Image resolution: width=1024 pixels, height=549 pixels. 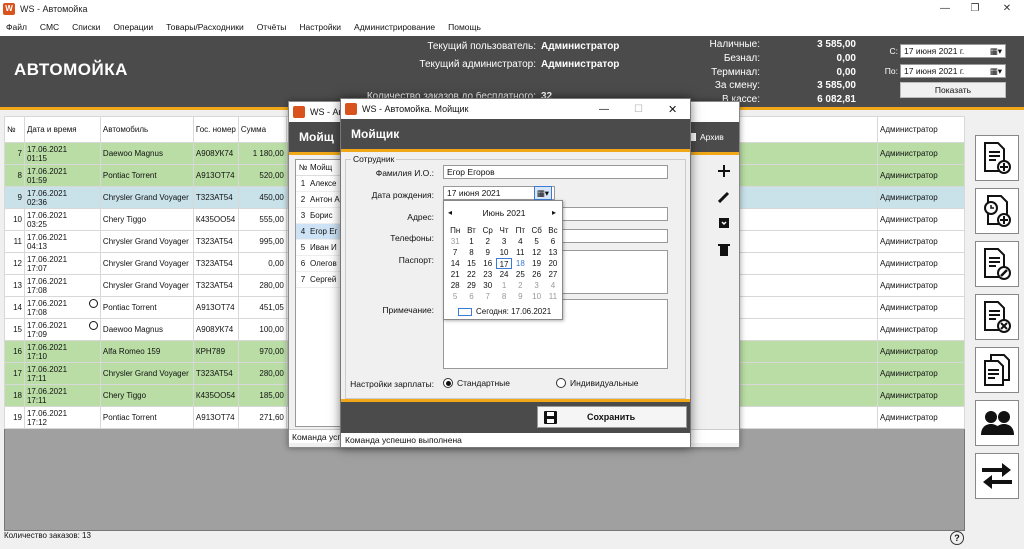 What do you see at coordinates (215, 129) in the screenshot?
I see `col-plate: Гос. номер` at bounding box center [215, 129].